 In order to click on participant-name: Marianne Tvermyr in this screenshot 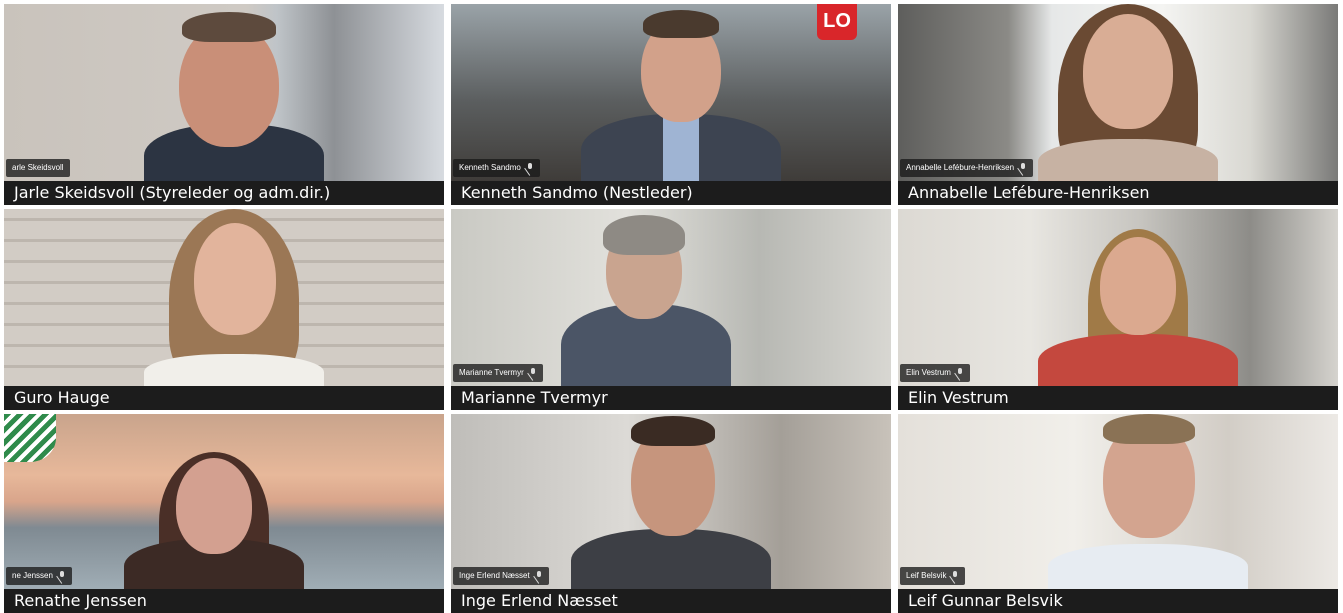, I will do `click(671, 398)`.